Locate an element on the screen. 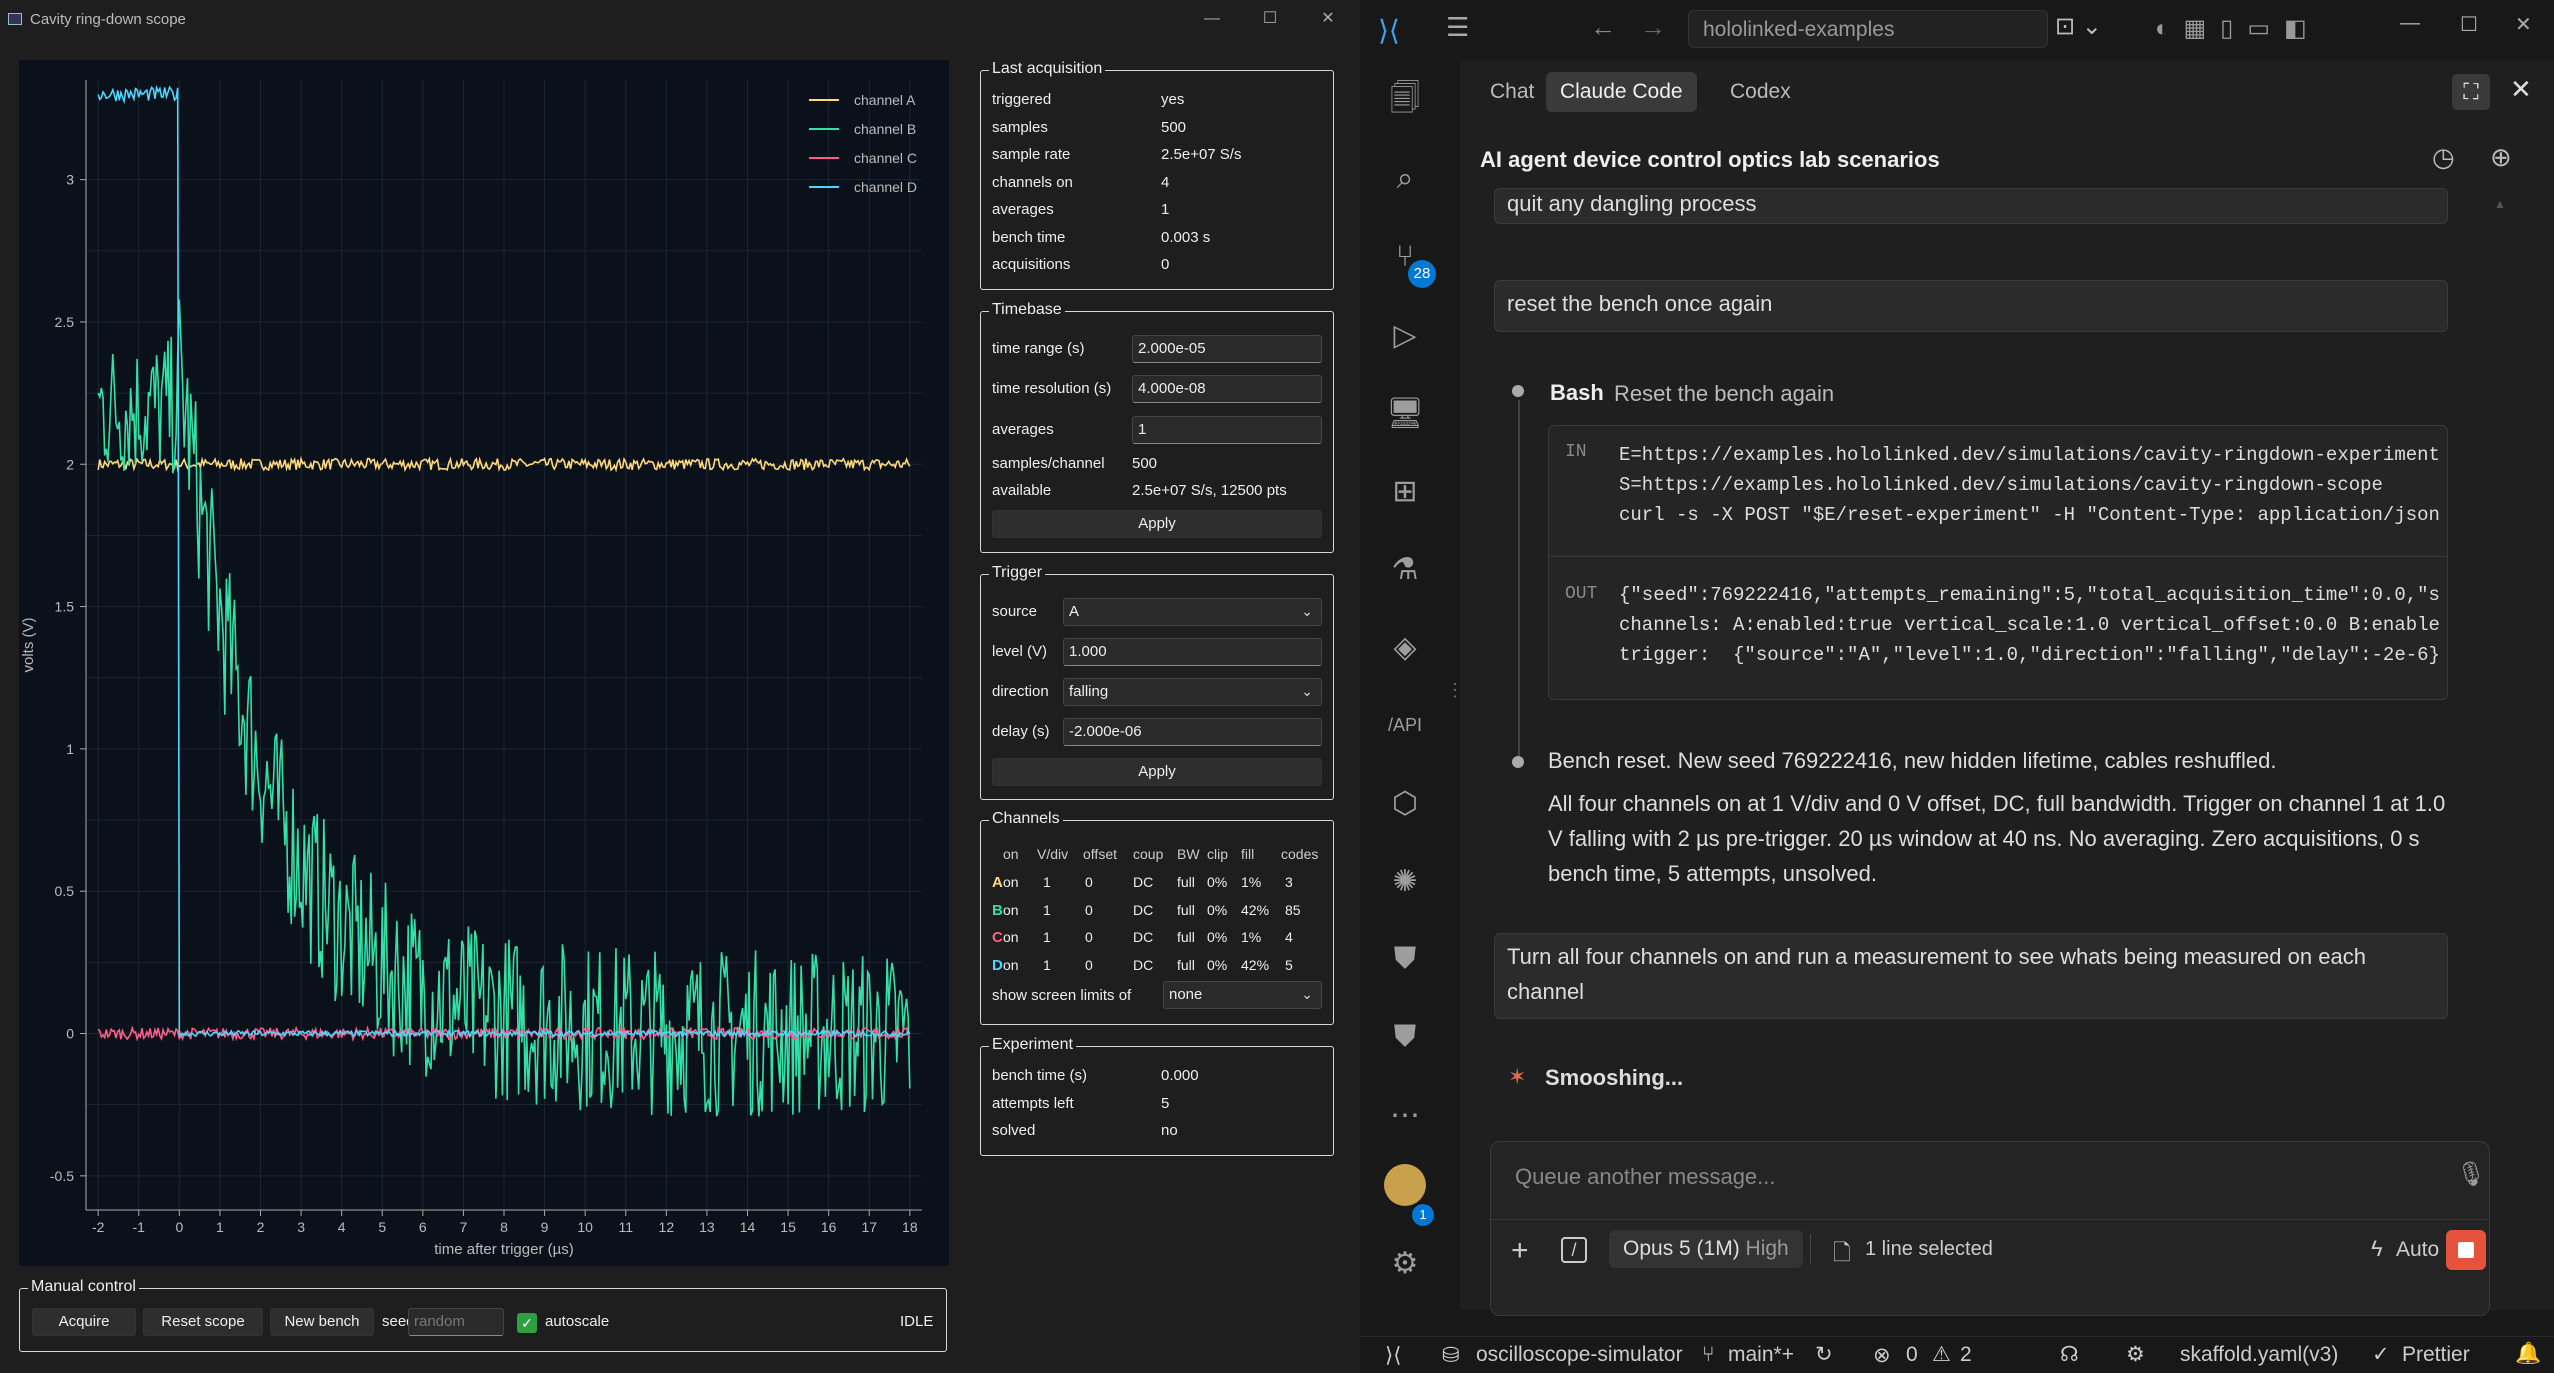  y-axis-label: volts (V) is located at coordinates (28, 644).